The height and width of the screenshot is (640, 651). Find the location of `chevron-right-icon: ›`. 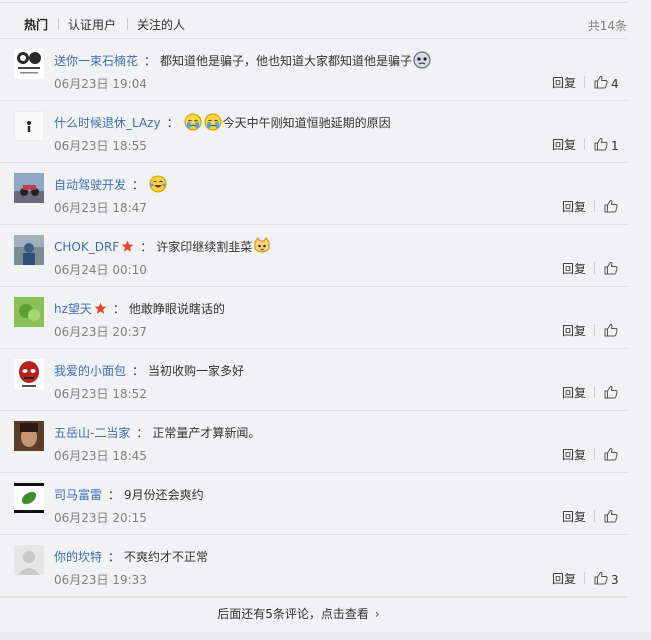

chevron-right-icon: › is located at coordinates (377, 614).